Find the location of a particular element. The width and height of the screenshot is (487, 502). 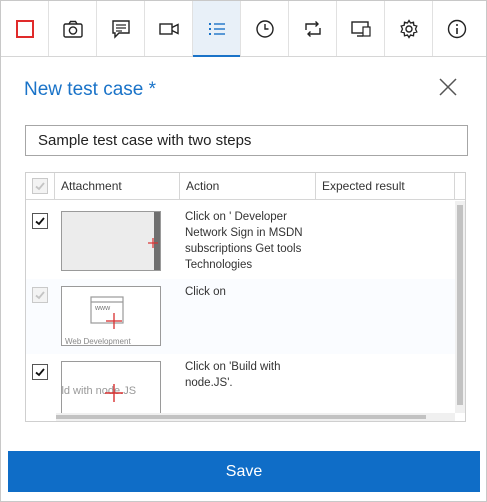

column-header-action: Action is located at coordinates (248, 186).